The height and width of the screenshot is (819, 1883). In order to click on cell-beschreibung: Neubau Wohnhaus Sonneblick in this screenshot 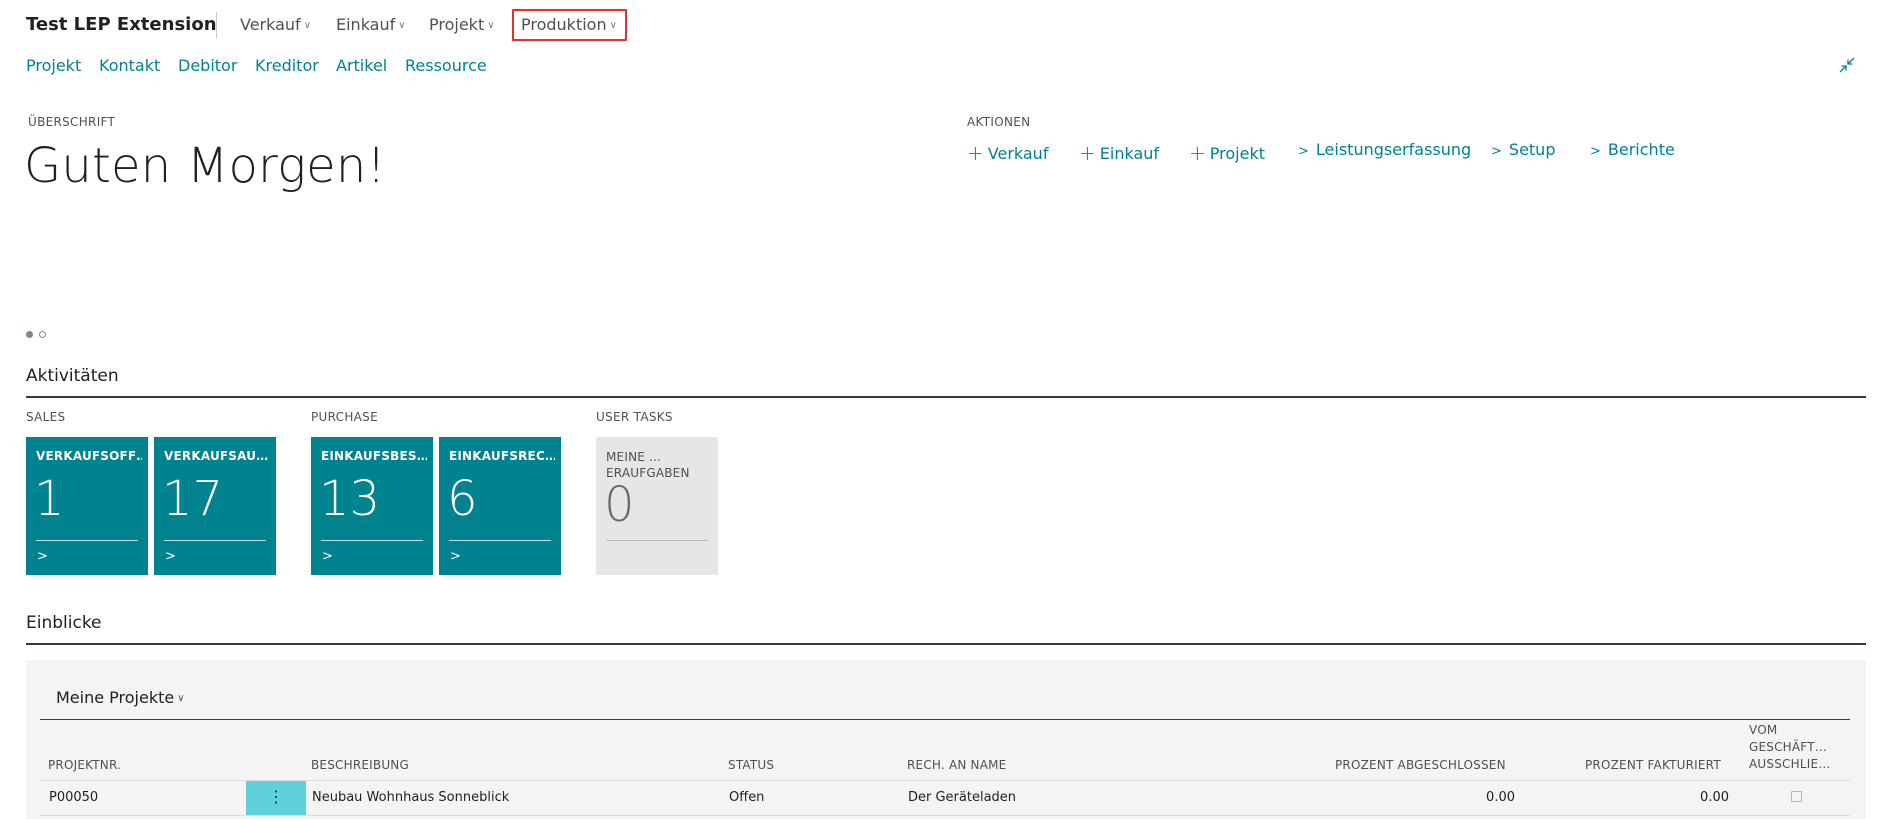, I will do `click(411, 797)`.